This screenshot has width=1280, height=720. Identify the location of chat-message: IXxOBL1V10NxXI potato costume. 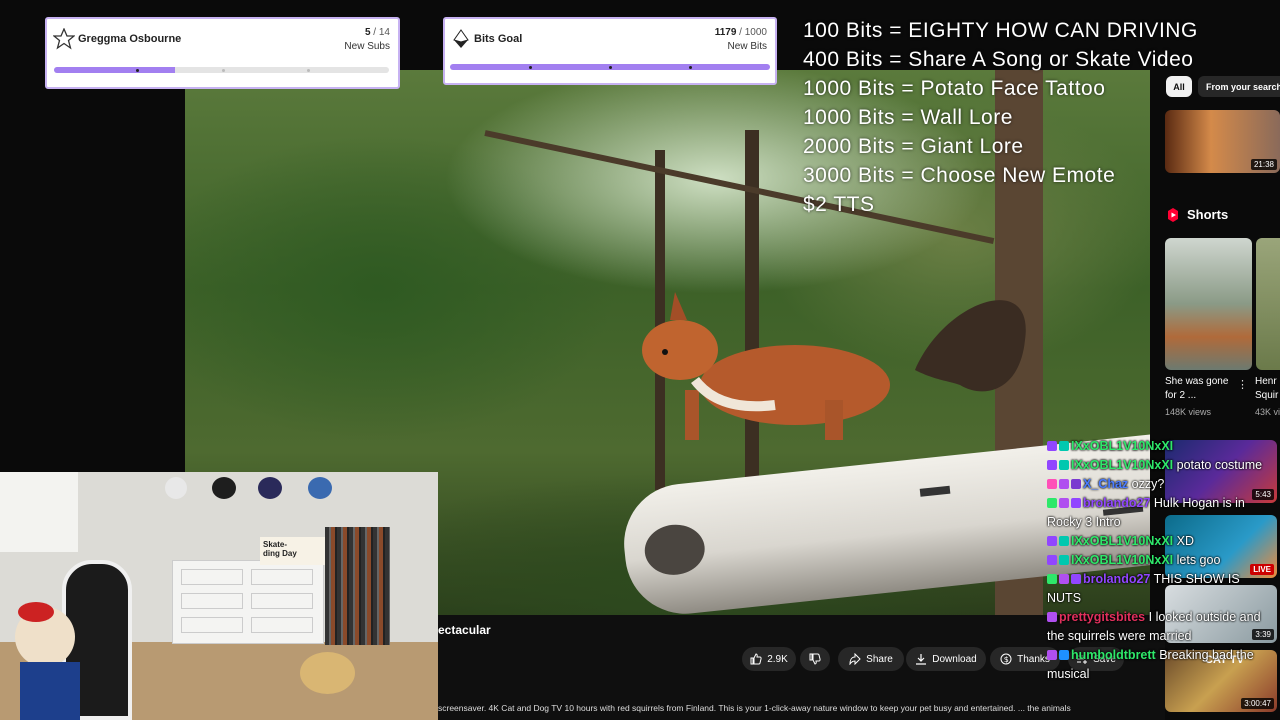
(1162, 465).